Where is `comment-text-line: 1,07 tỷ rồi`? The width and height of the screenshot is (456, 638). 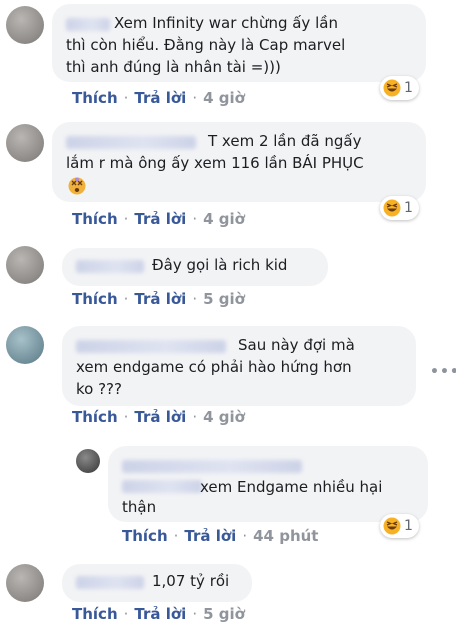 comment-text-line: 1,07 tỷ rồi is located at coordinates (191, 581).